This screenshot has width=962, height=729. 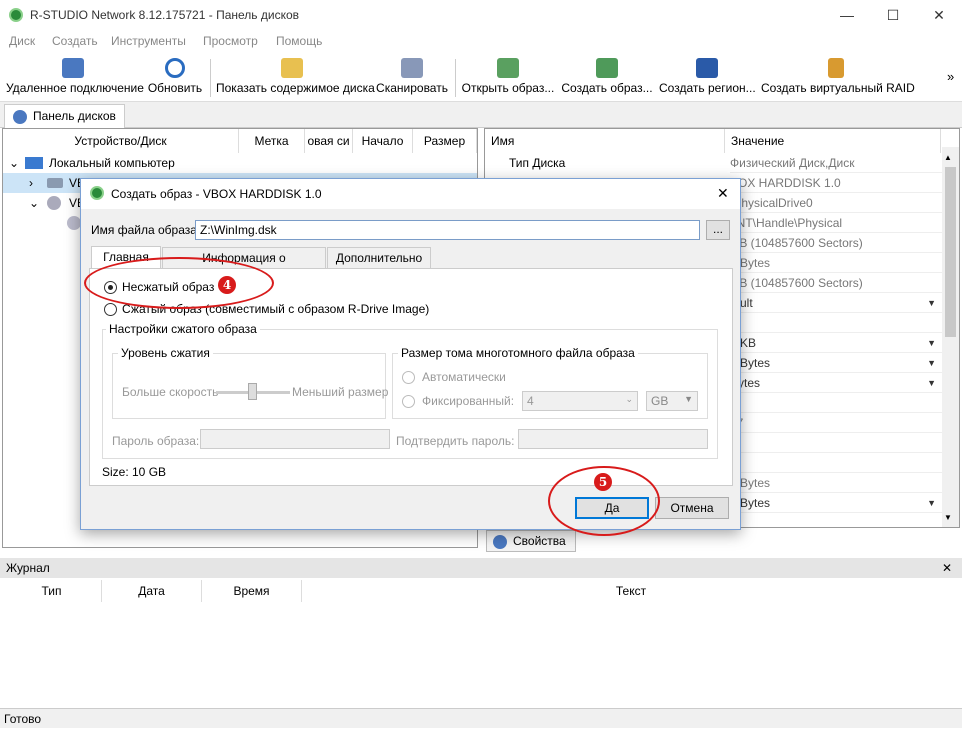 What do you see at coordinates (950, 252) in the screenshot?
I see `scrollbar-thumb` at bounding box center [950, 252].